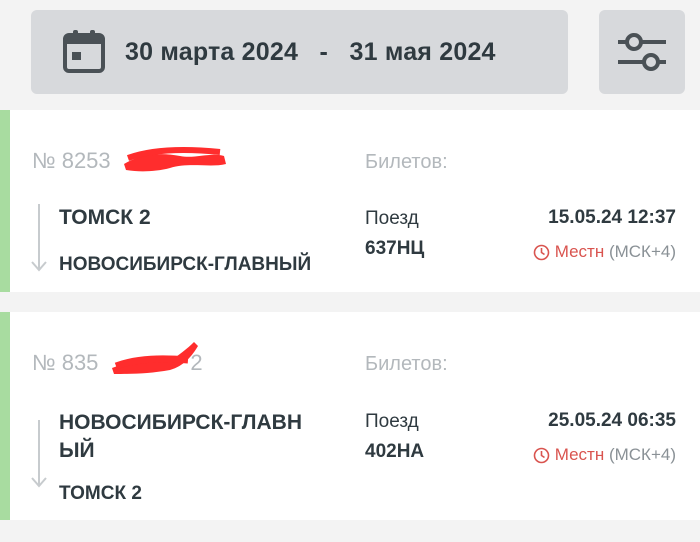 Image resolution: width=700 pixels, height=542 pixels. Describe the element at coordinates (310, 52) in the screenshot. I see `date-range-label: 30 марта 2024 - 31 мая 2024` at that location.